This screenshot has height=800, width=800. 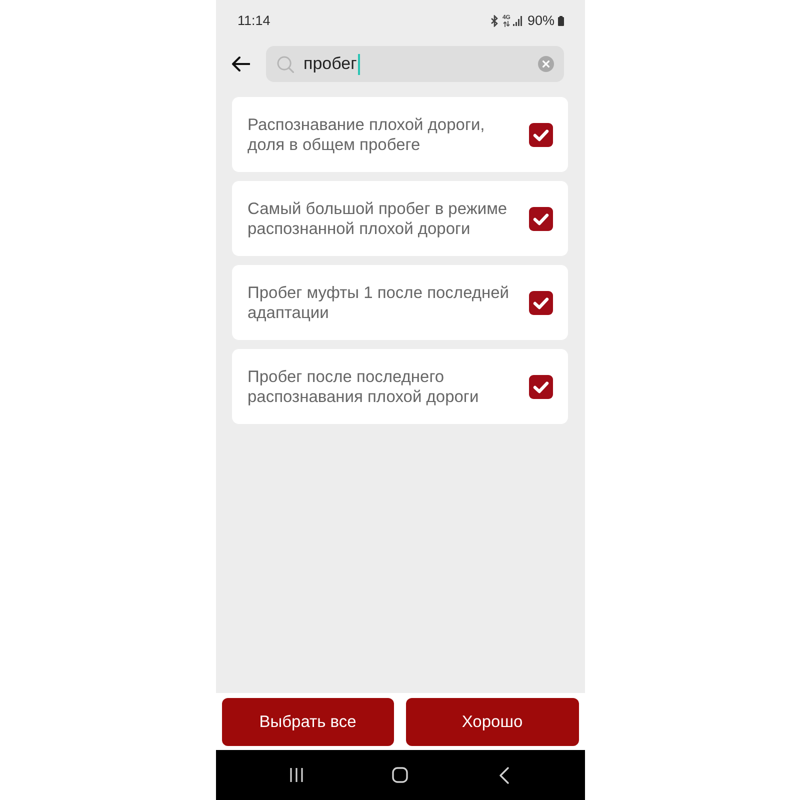 What do you see at coordinates (400, 775) in the screenshot?
I see `home-icon` at bounding box center [400, 775].